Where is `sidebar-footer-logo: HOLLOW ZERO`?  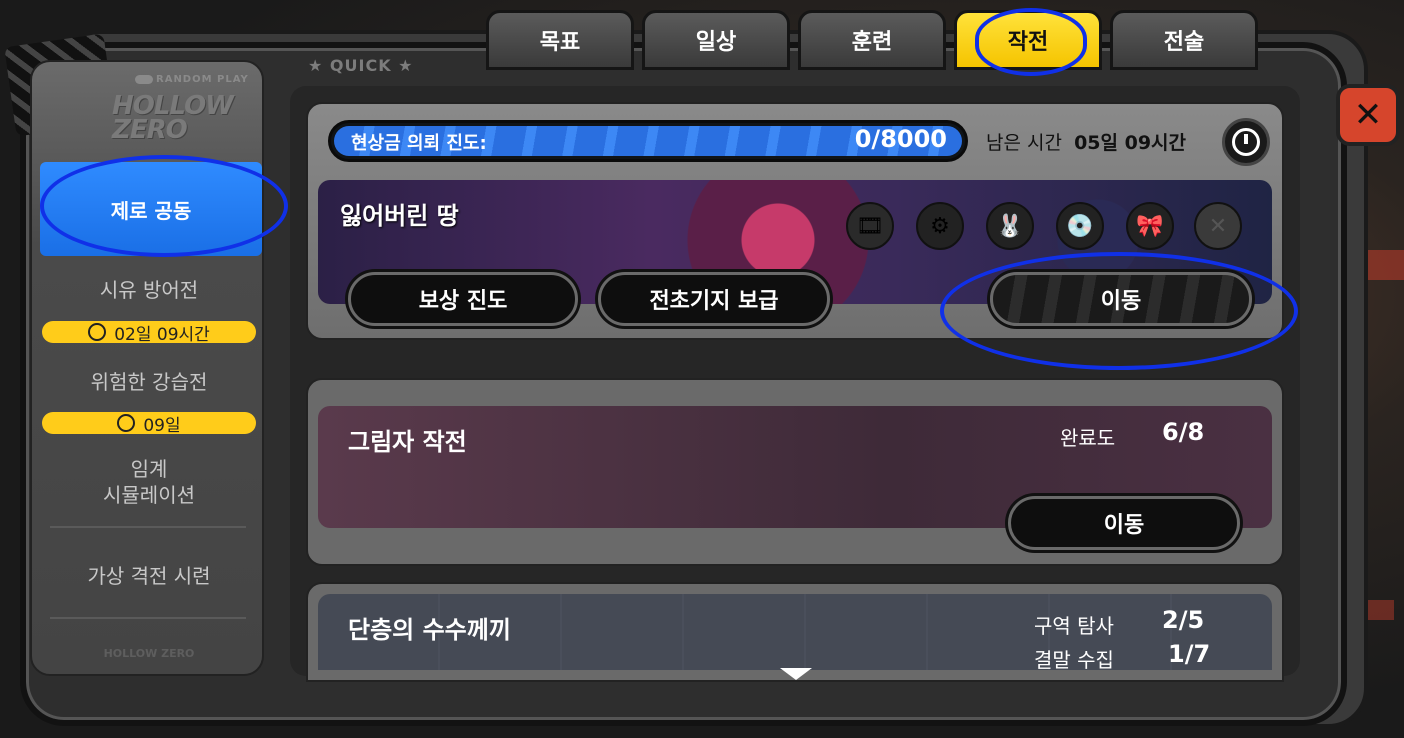 sidebar-footer-logo: HOLLOW ZERO is located at coordinates (149, 653).